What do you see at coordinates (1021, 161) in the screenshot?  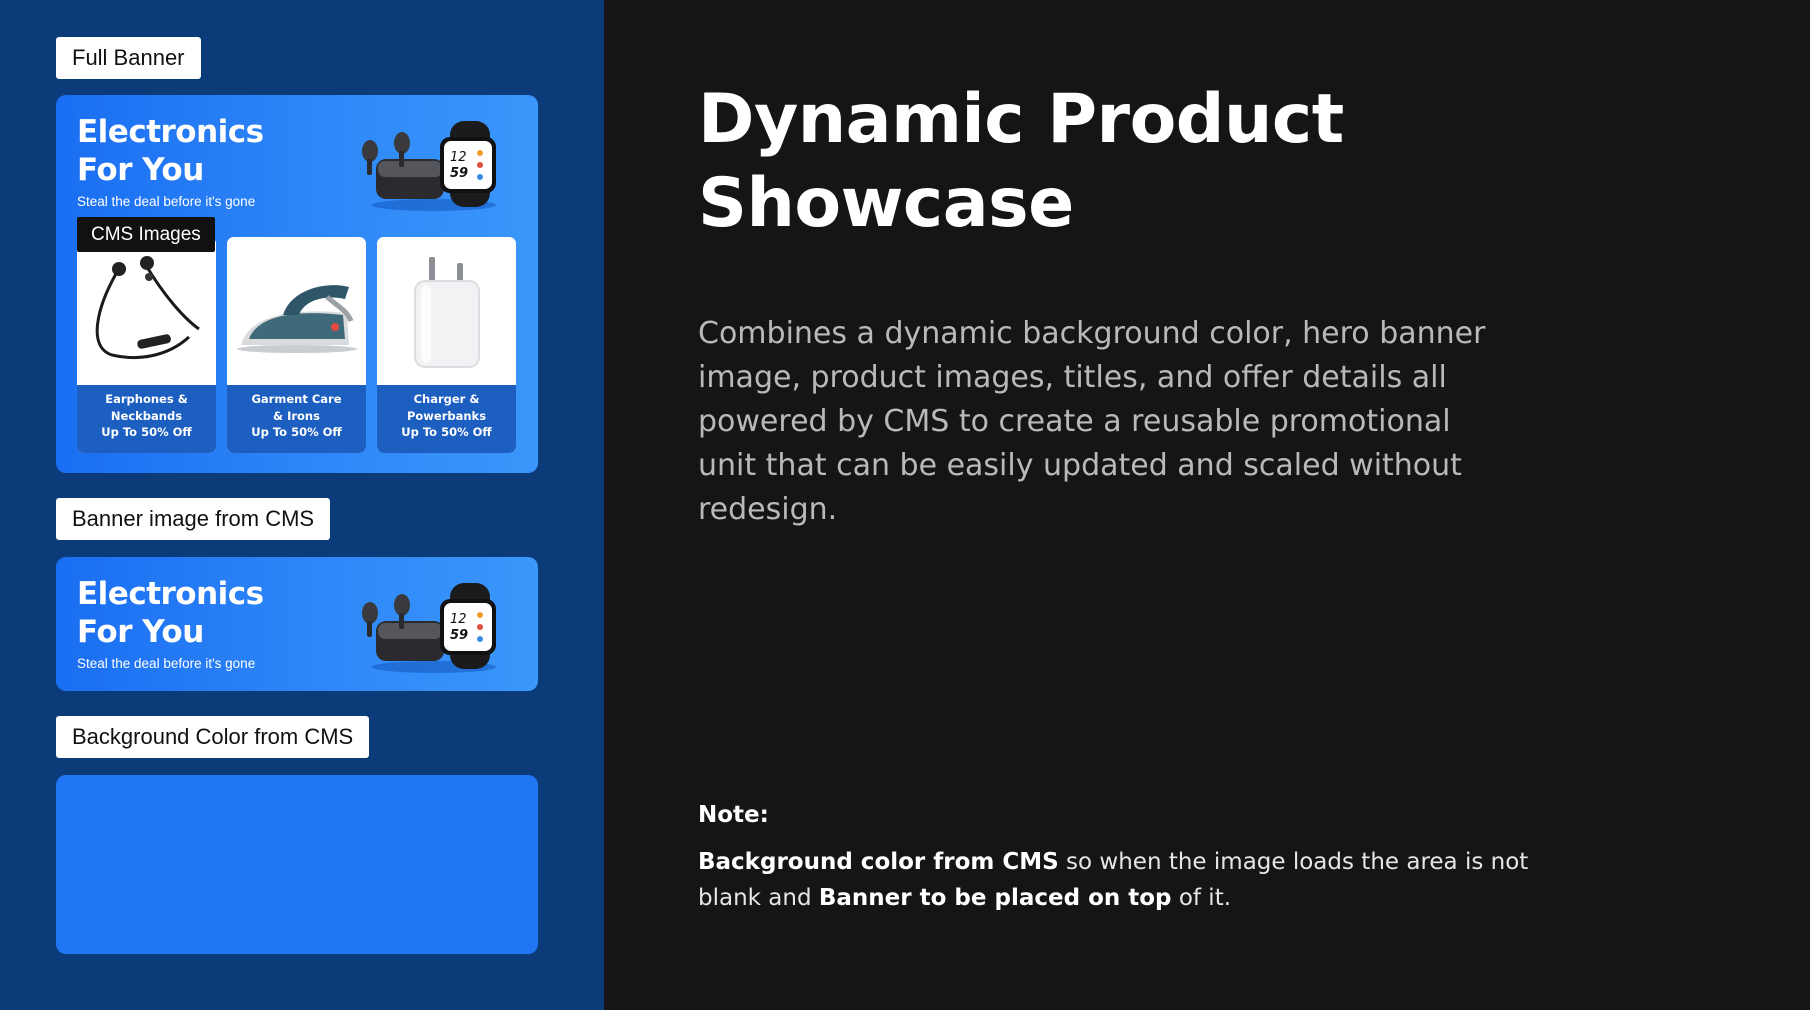 I see `page-title: Dynamic Product Showcase` at bounding box center [1021, 161].